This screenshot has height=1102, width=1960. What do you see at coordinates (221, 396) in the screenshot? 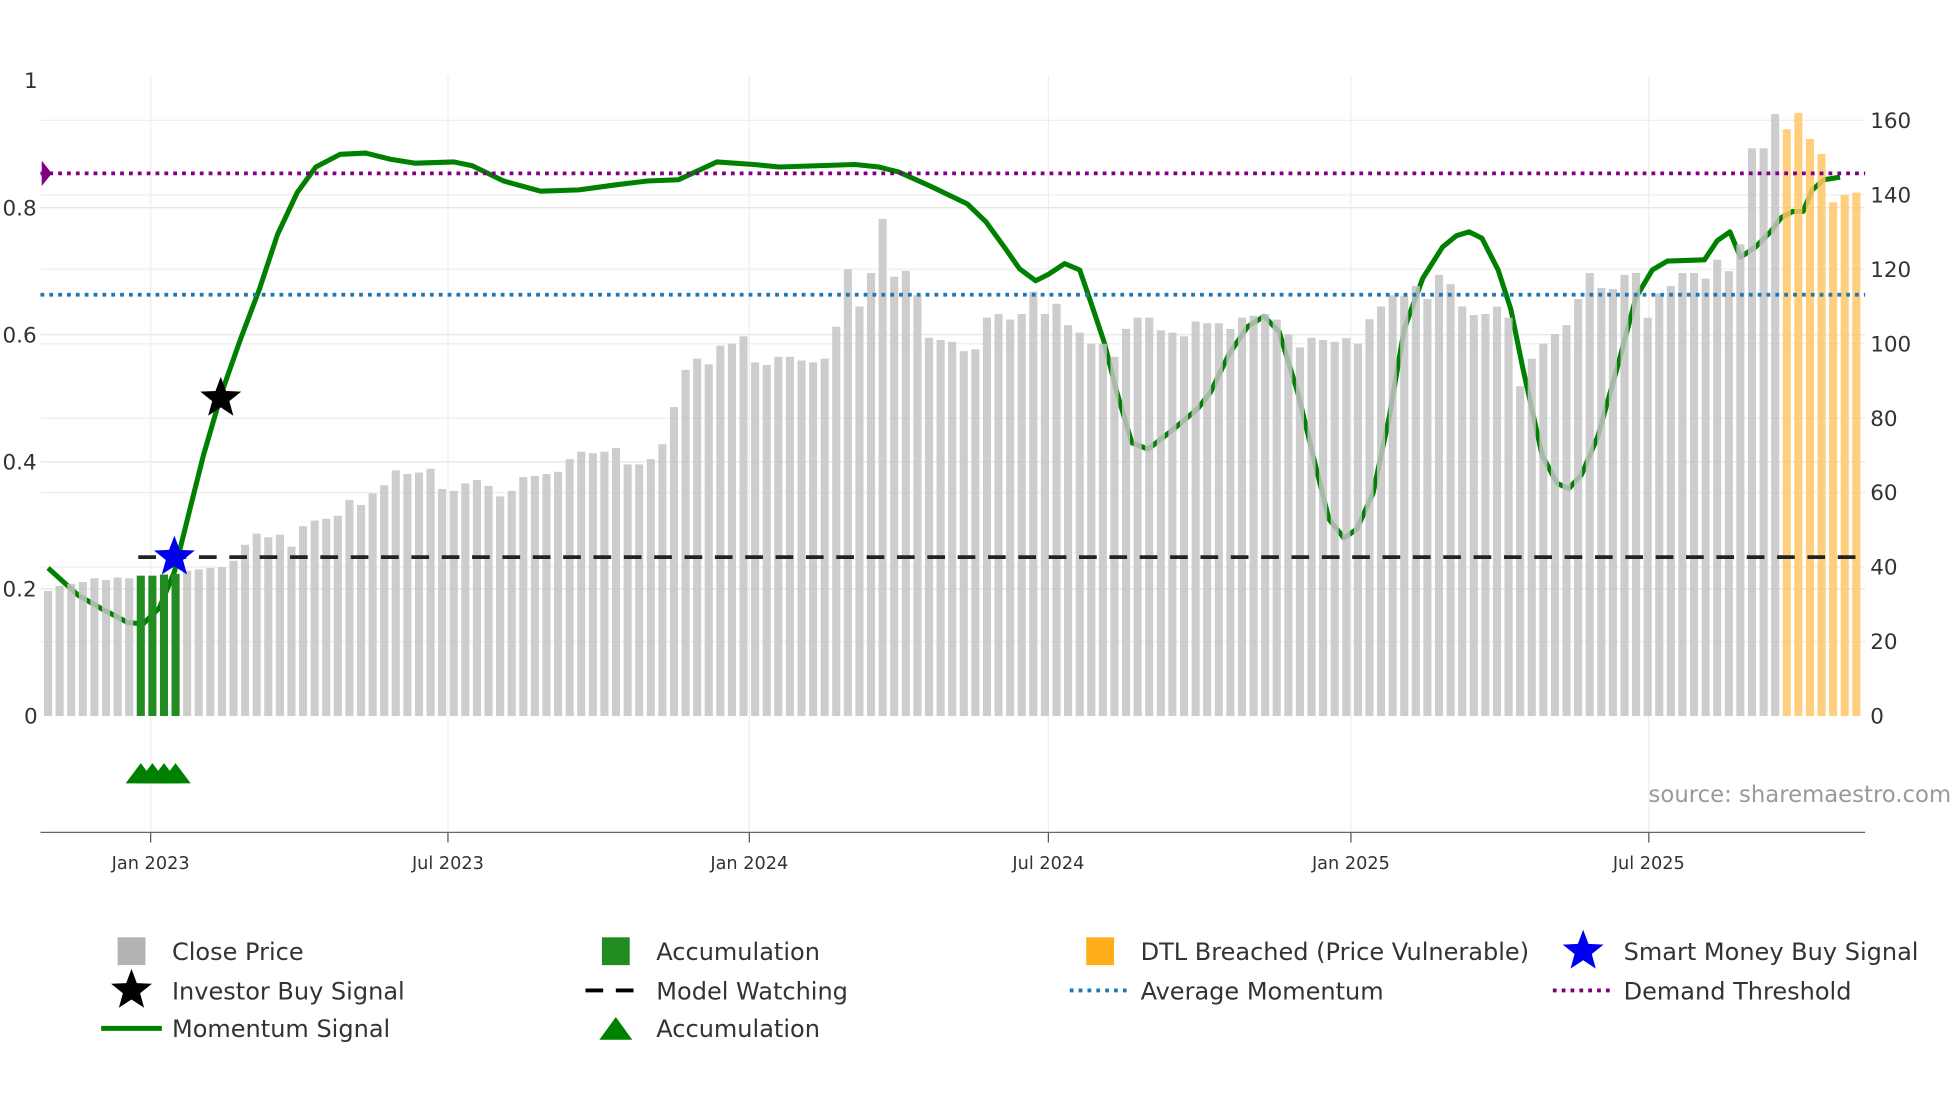
I see `investor-buy-signal-star` at bounding box center [221, 396].